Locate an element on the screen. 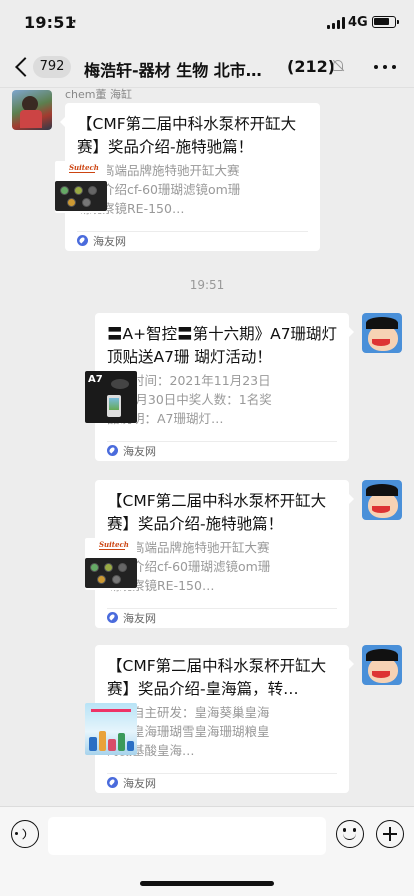 This screenshot has width=414, height=896. home-indicator is located at coordinates (207, 883).